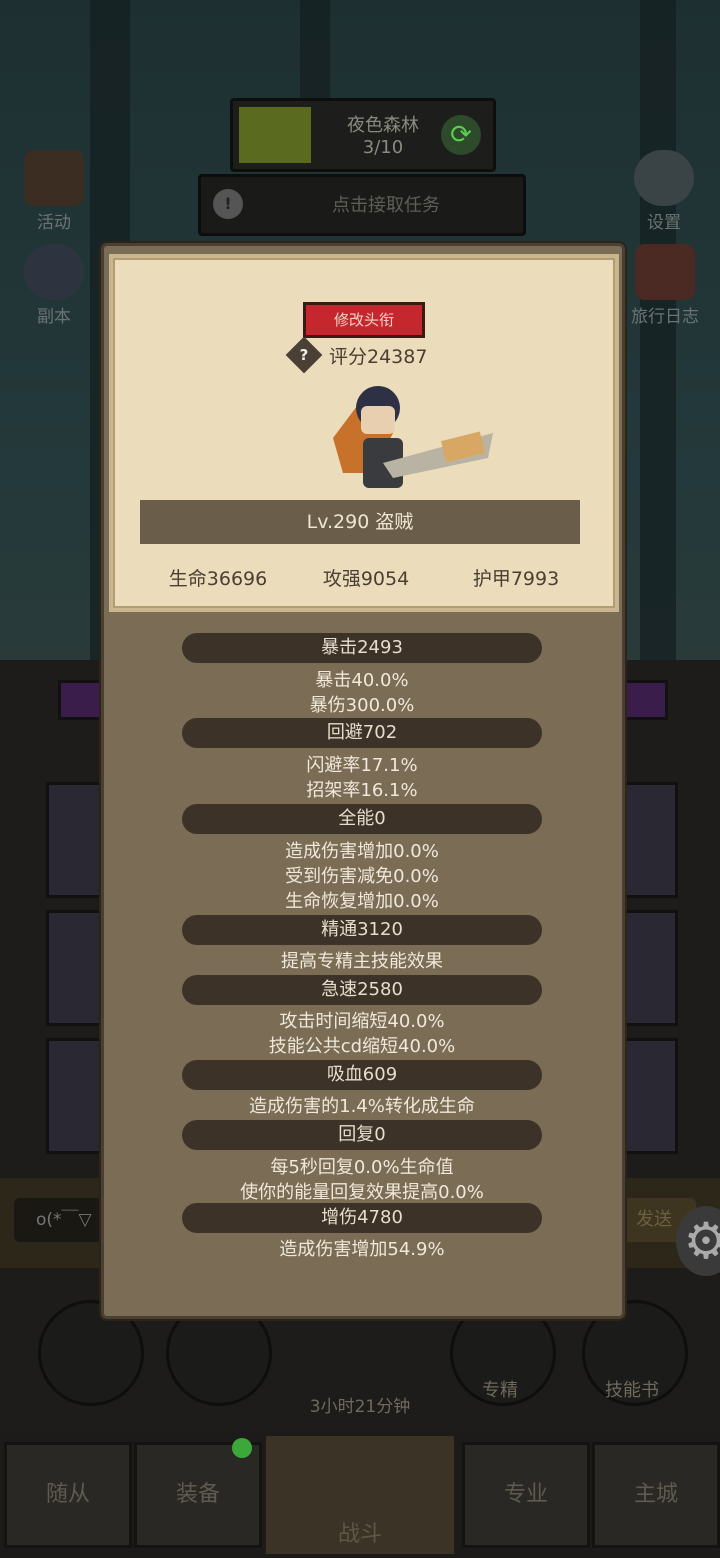 The image size is (720, 1558). What do you see at coordinates (632, 1390) in the screenshot?
I see `skill-book-label: 技能书` at bounding box center [632, 1390].